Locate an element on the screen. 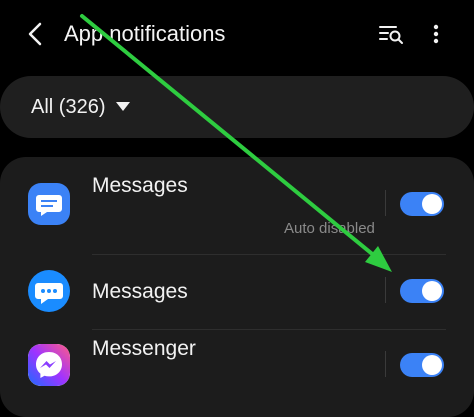  filter-search-icon is located at coordinates (391, 35).